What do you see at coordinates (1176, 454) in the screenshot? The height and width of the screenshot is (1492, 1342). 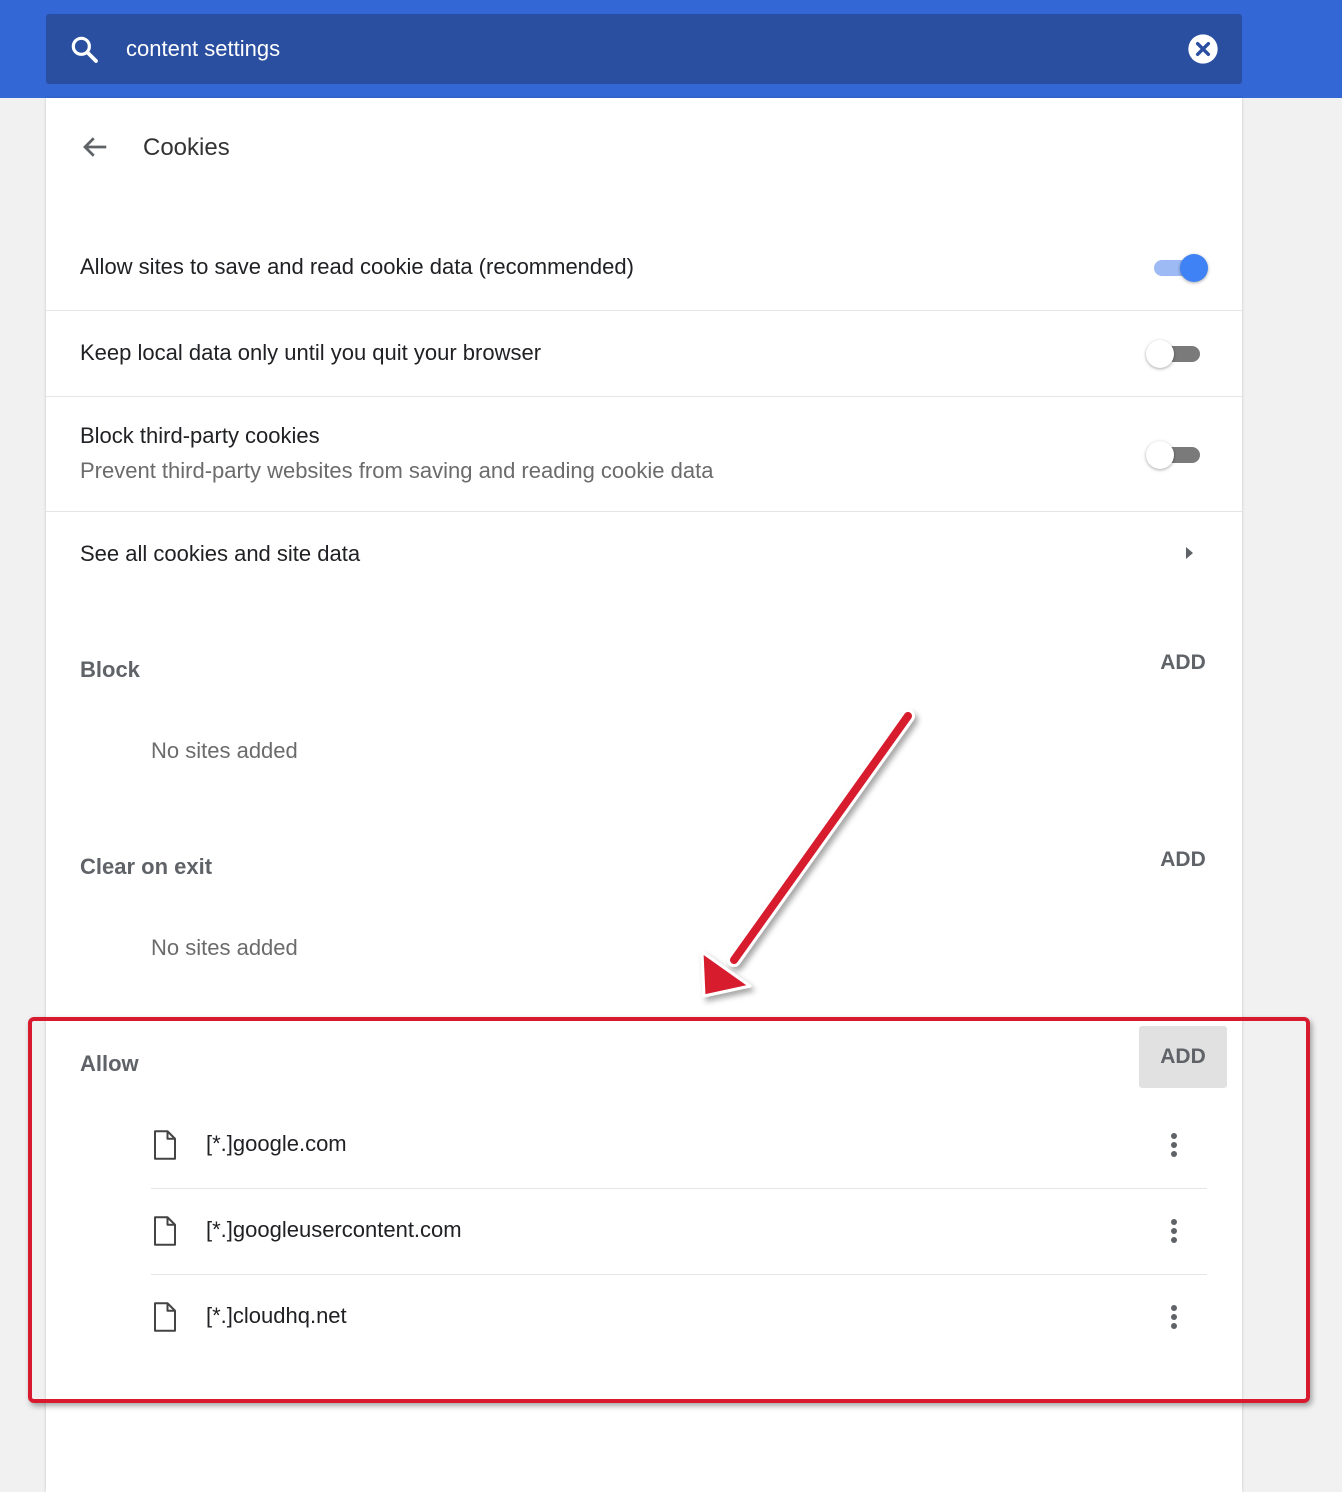 I see `block-third-party-toggle` at bounding box center [1176, 454].